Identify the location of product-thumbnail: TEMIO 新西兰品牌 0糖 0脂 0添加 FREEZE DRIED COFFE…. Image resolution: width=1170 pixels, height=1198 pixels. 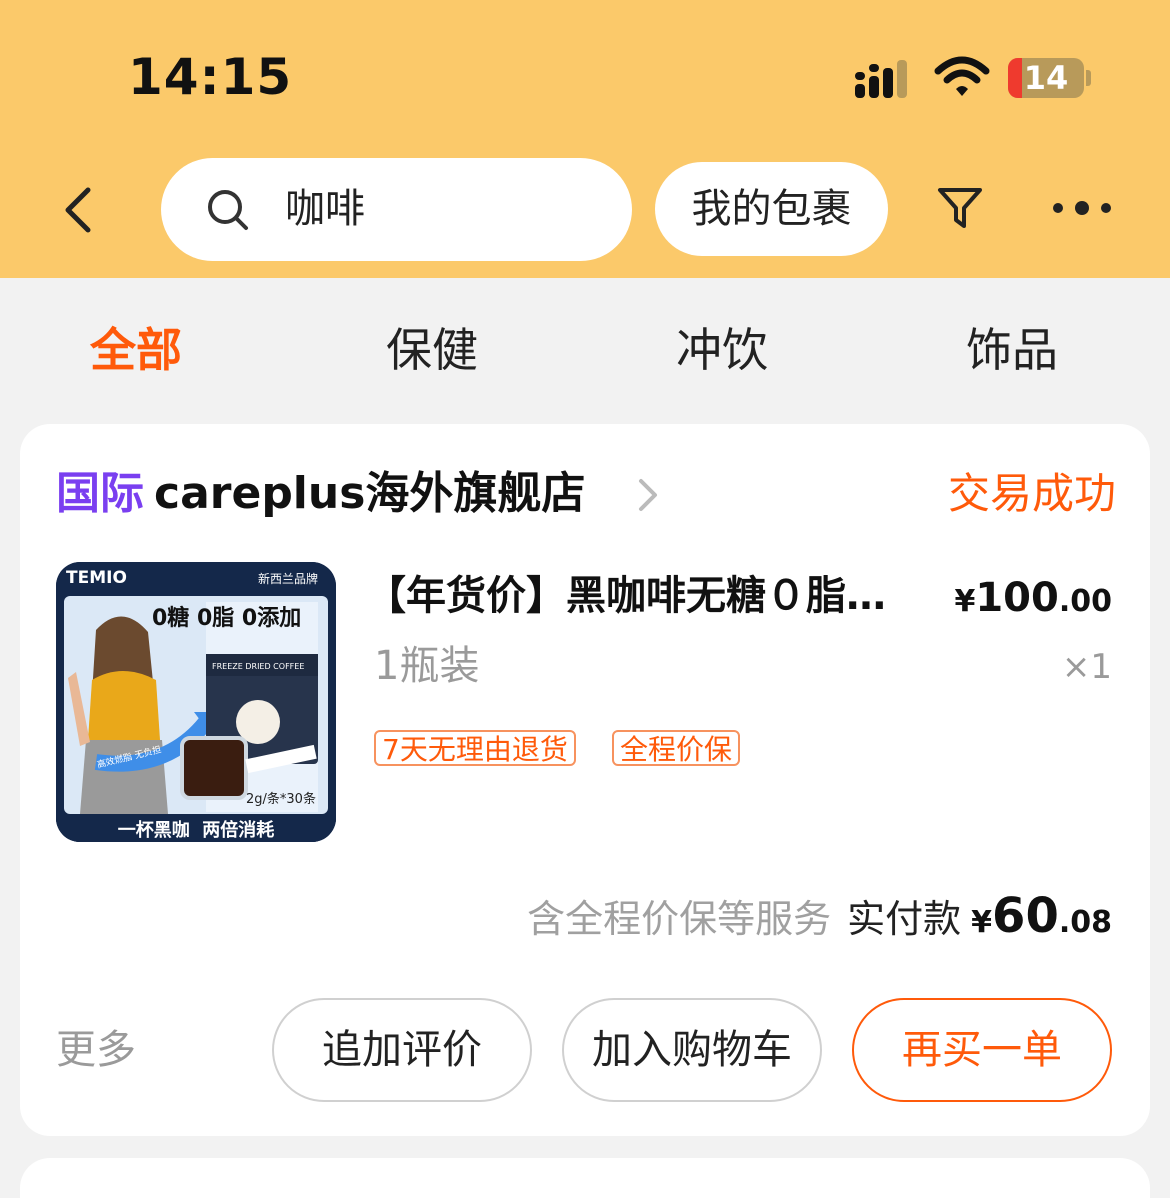
(196, 702).